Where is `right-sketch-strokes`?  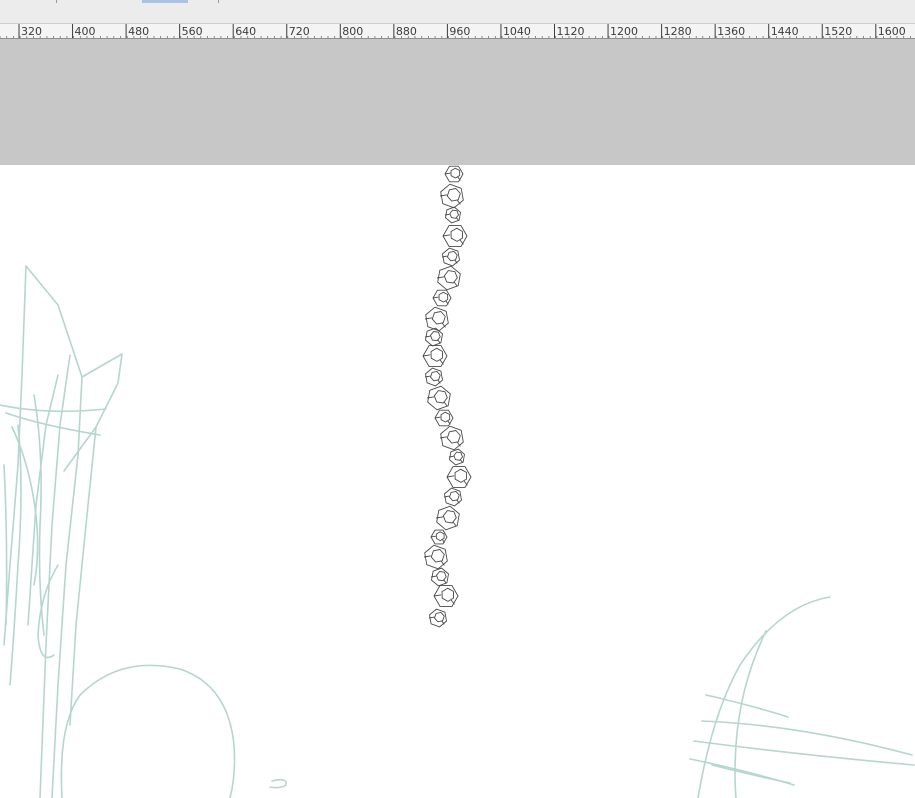
right-sketch-strokes is located at coordinates (802, 697).